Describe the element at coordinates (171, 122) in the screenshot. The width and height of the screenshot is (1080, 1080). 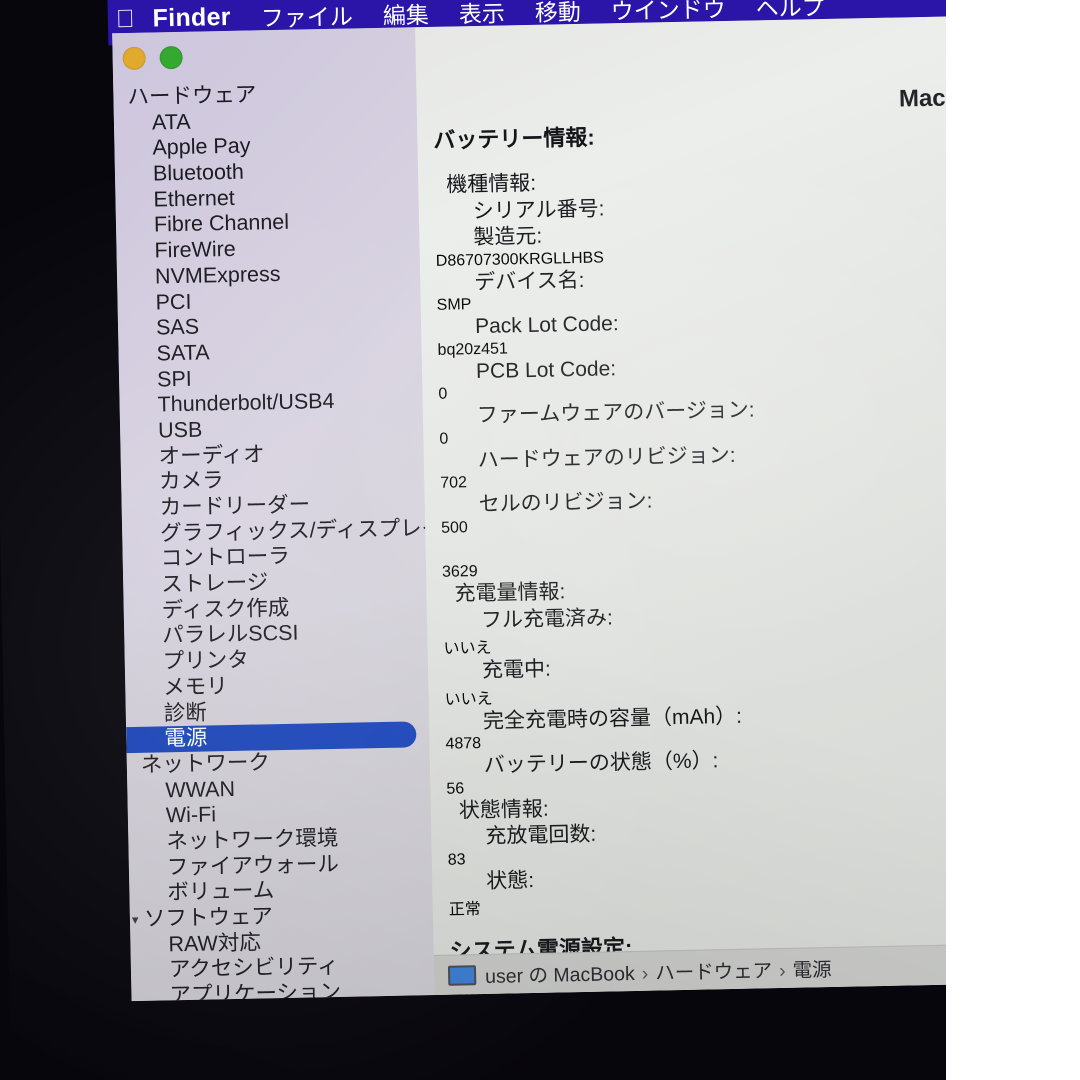
I see `sidebar-item-label: ATA` at that location.